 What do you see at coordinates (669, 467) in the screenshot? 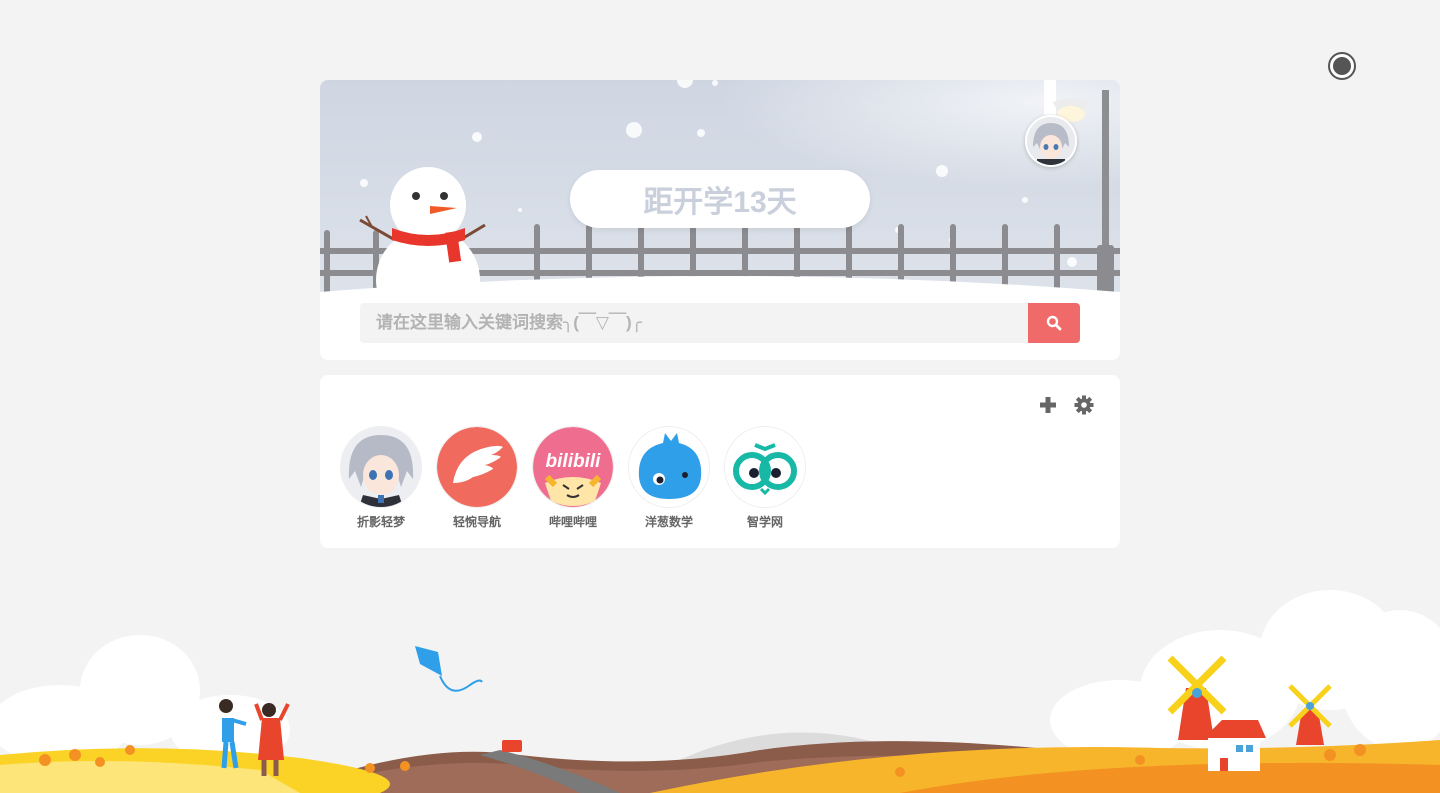
I see `blue-onion-mascot-icon` at bounding box center [669, 467].